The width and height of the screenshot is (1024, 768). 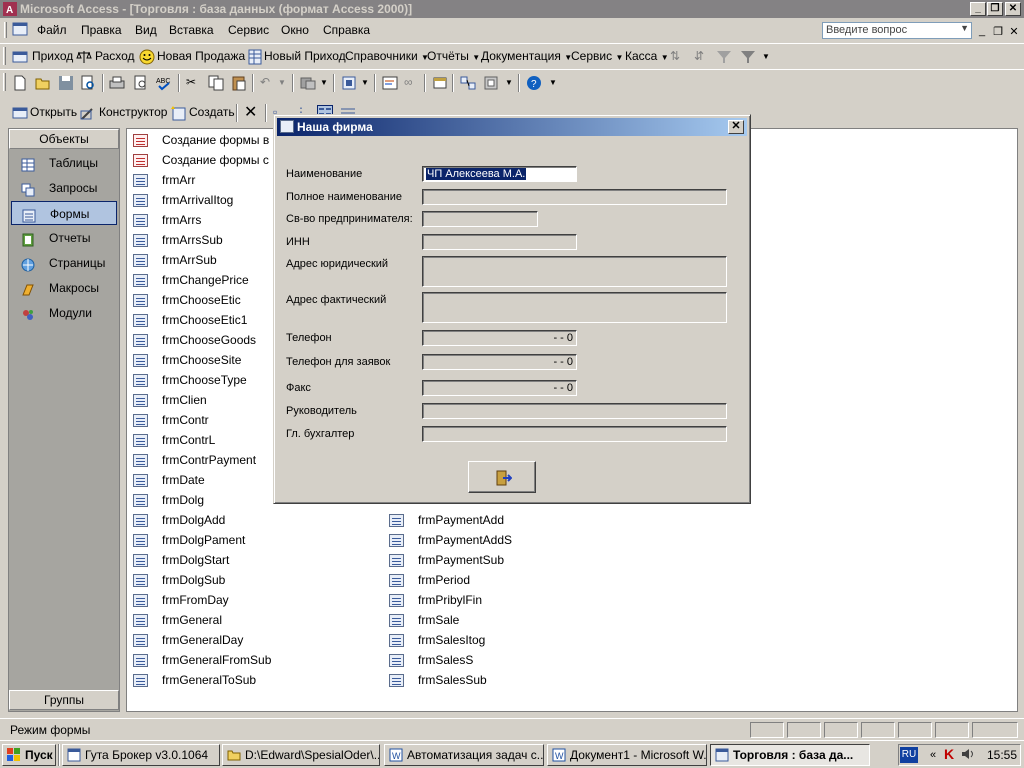 What do you see at coordinates (253, 641) in the screenshot?
I see `form-list-item: frmGeneralDay` at bounding box center [253, 641].